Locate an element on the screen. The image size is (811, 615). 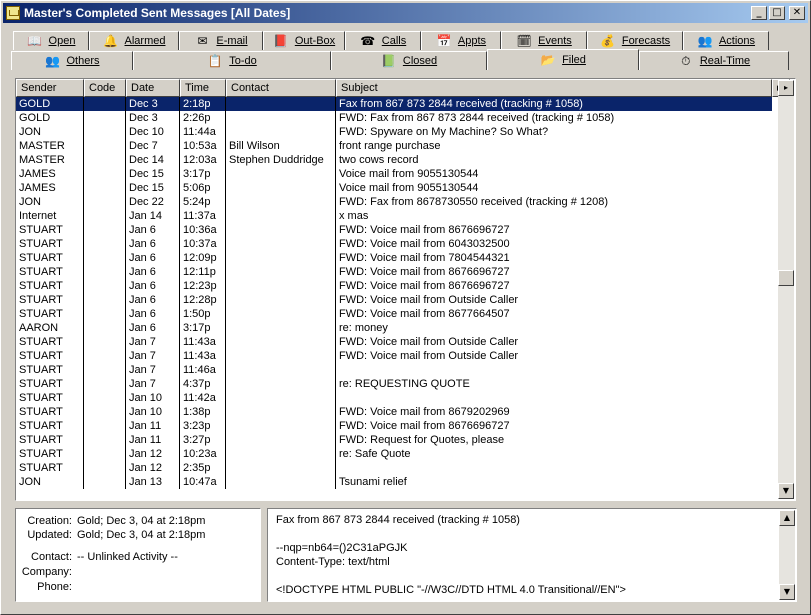
tab-calls: ☎ Calls is located at coordinates (383, 40).